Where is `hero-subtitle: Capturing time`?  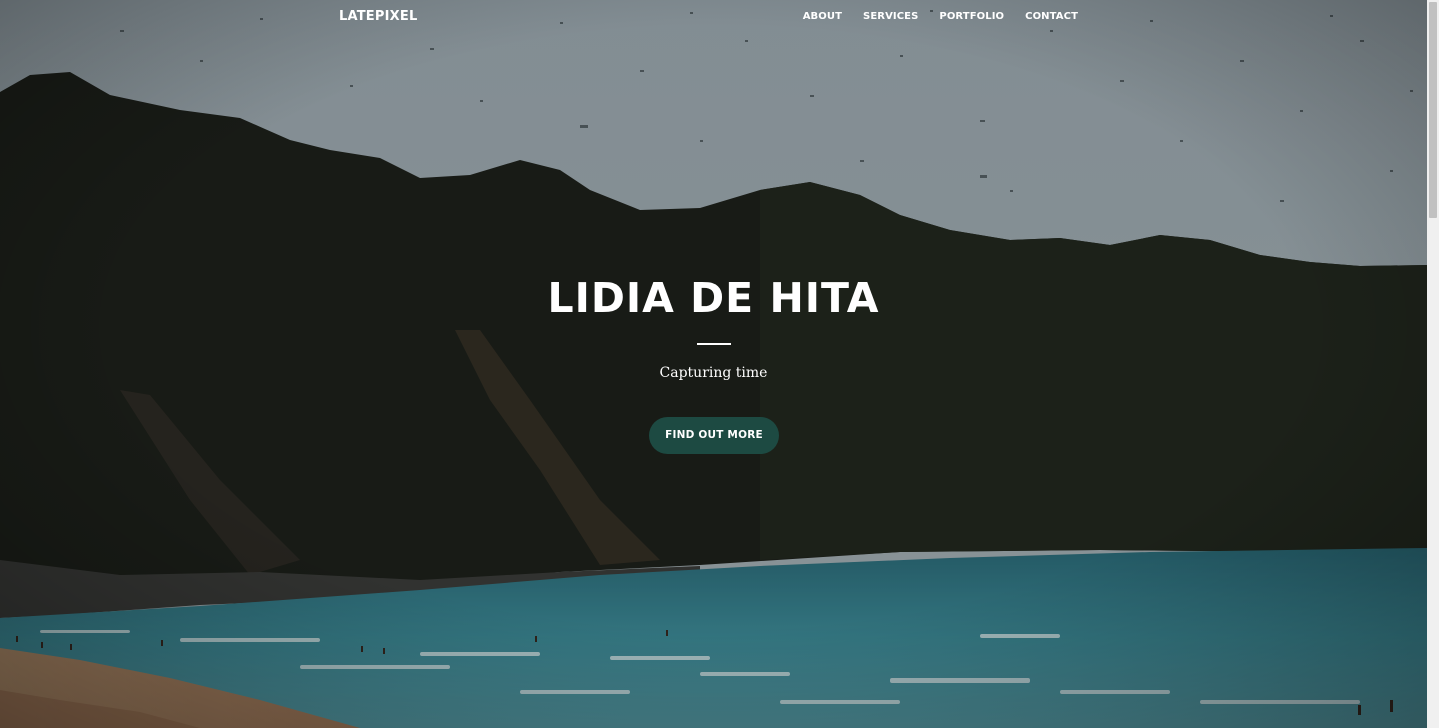 hero-subtitle: Capturing time is located at coordinates (713, 373).